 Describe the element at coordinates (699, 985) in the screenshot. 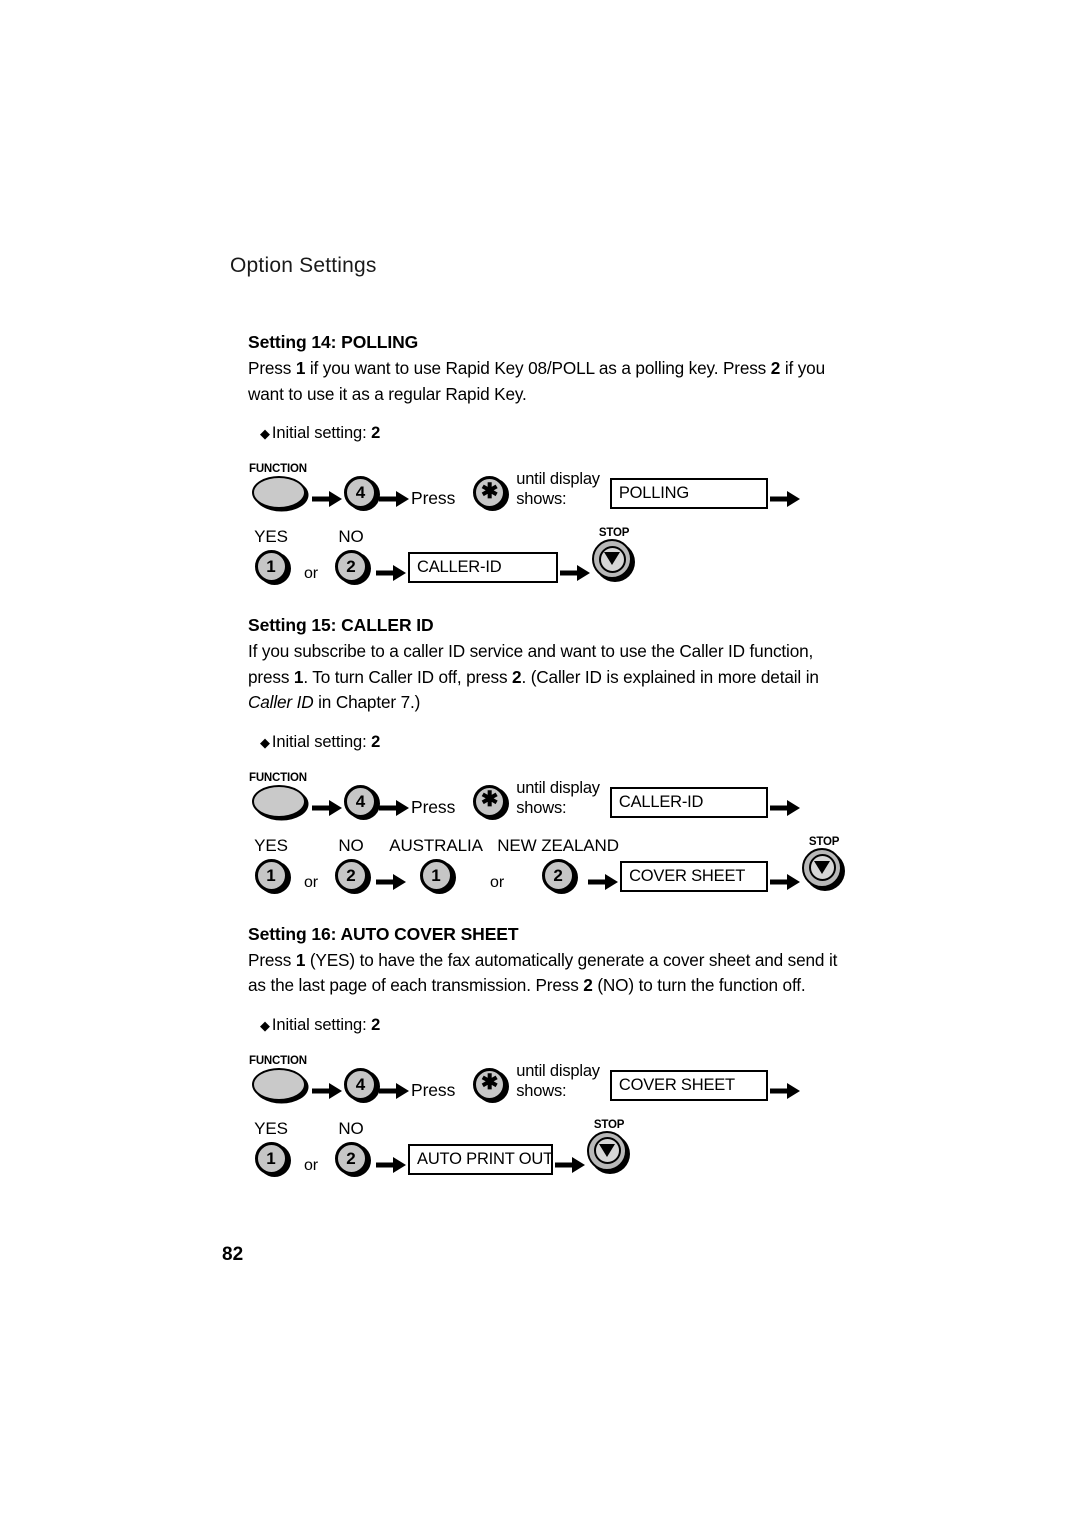

I see `body-part: (NO) to turn the function off.` at that location.